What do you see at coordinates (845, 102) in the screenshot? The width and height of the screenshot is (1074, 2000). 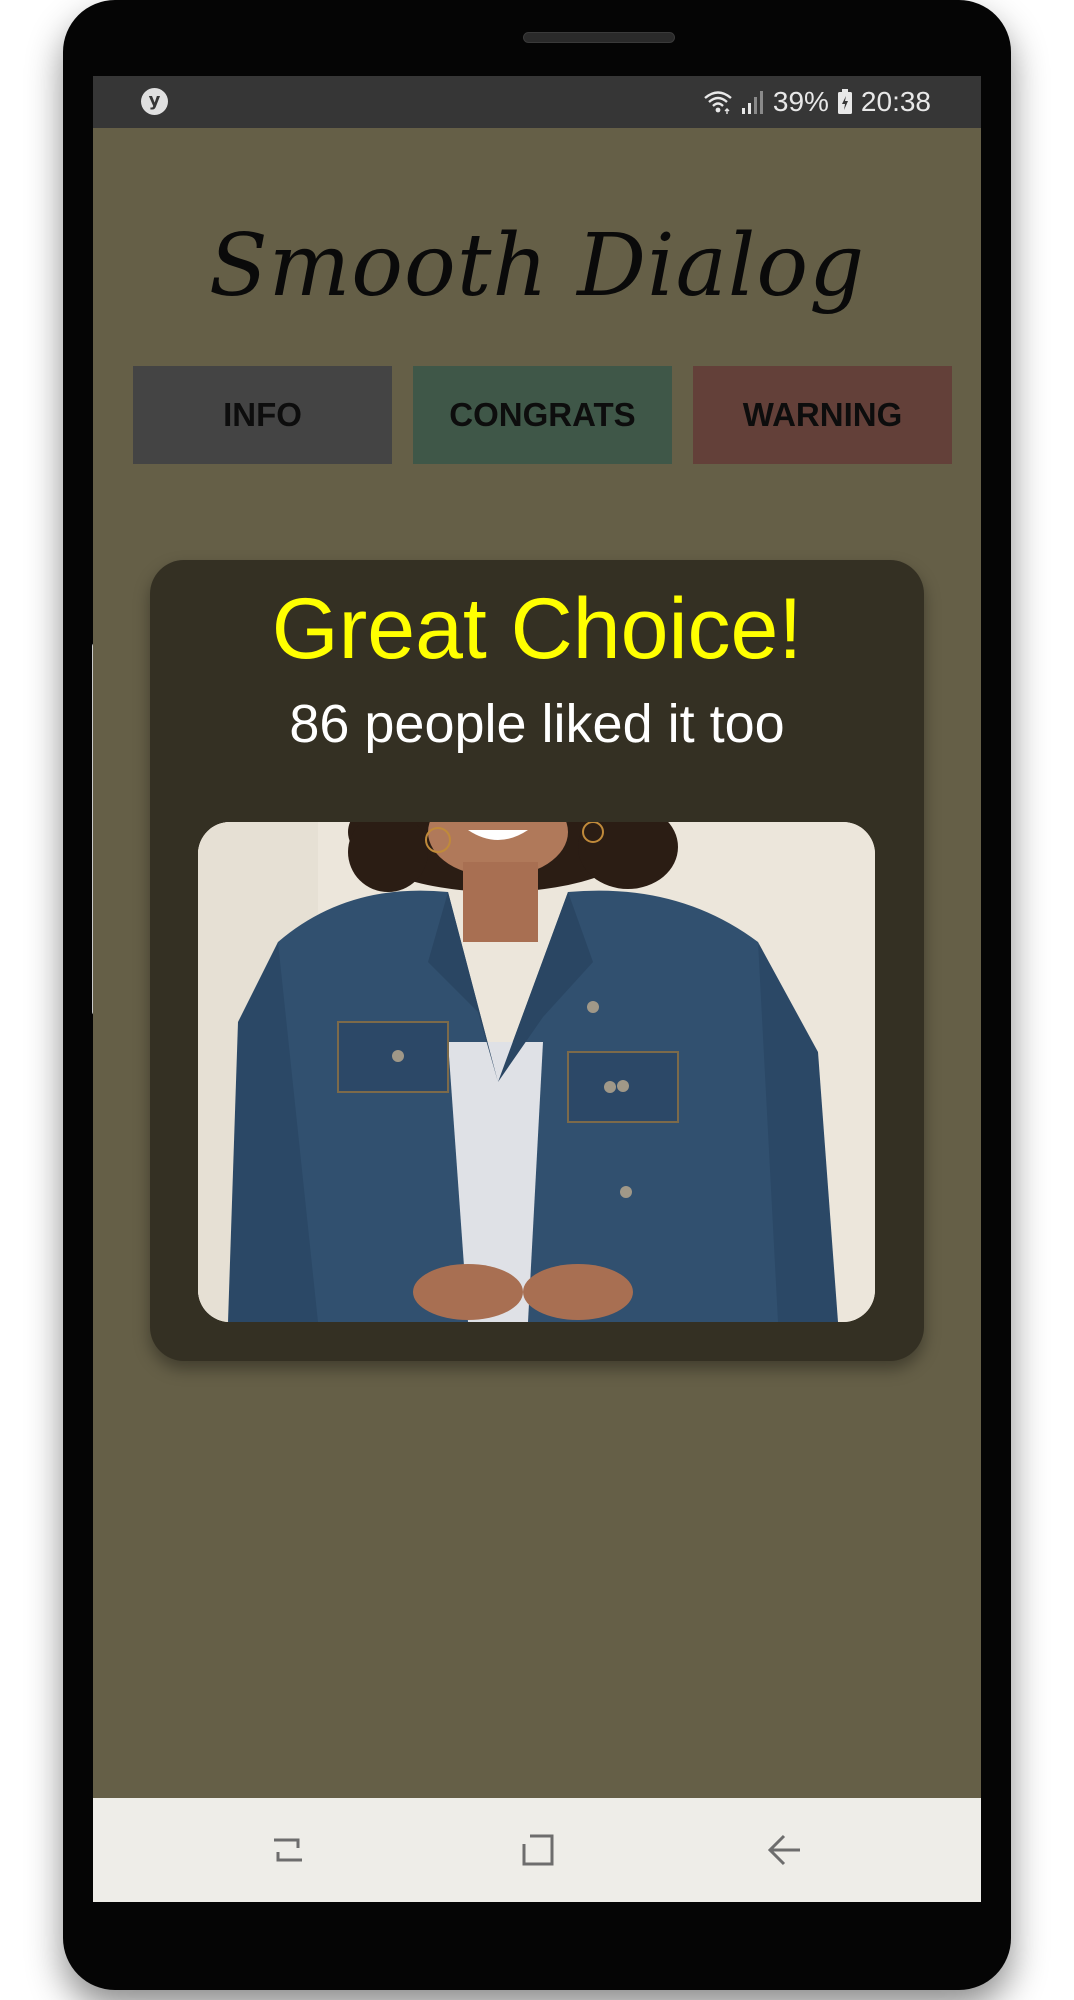 I see `battery-icon` at bounding box center [845, 102].